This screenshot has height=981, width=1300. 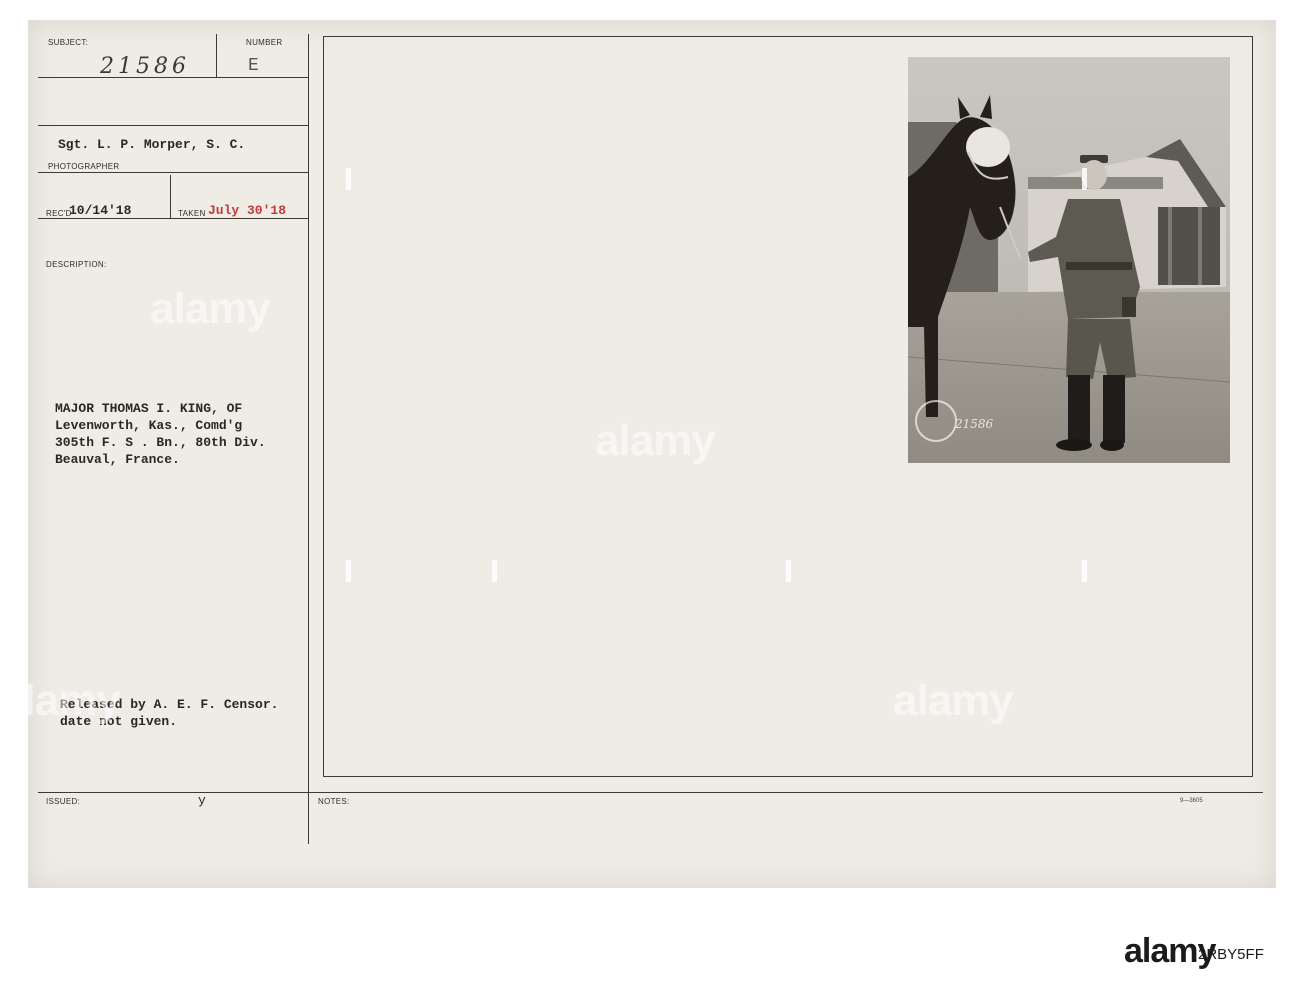 I want to click on photo-scene, so click(x=1069, y=260).